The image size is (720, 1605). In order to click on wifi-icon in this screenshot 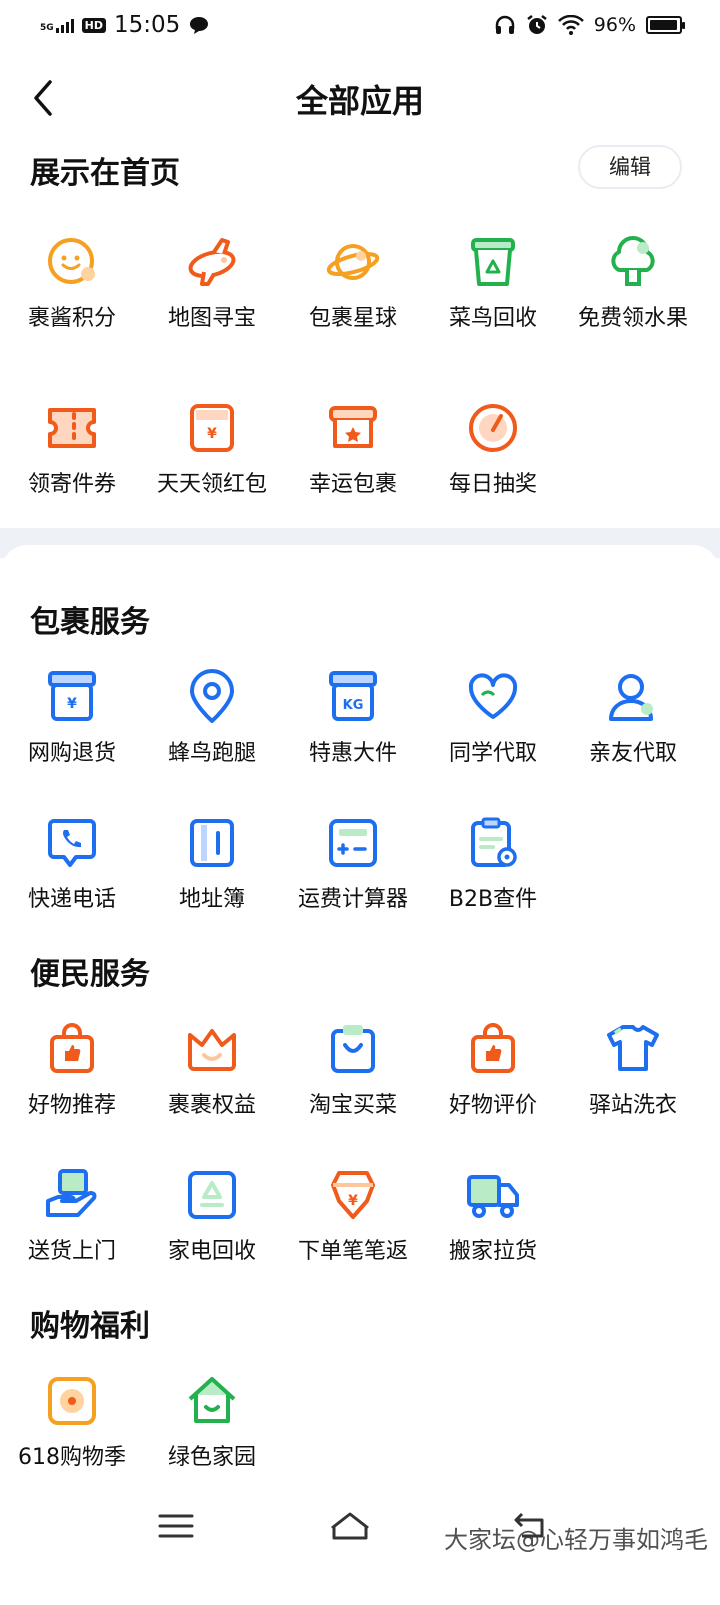, I will do `click(570, 25)`.